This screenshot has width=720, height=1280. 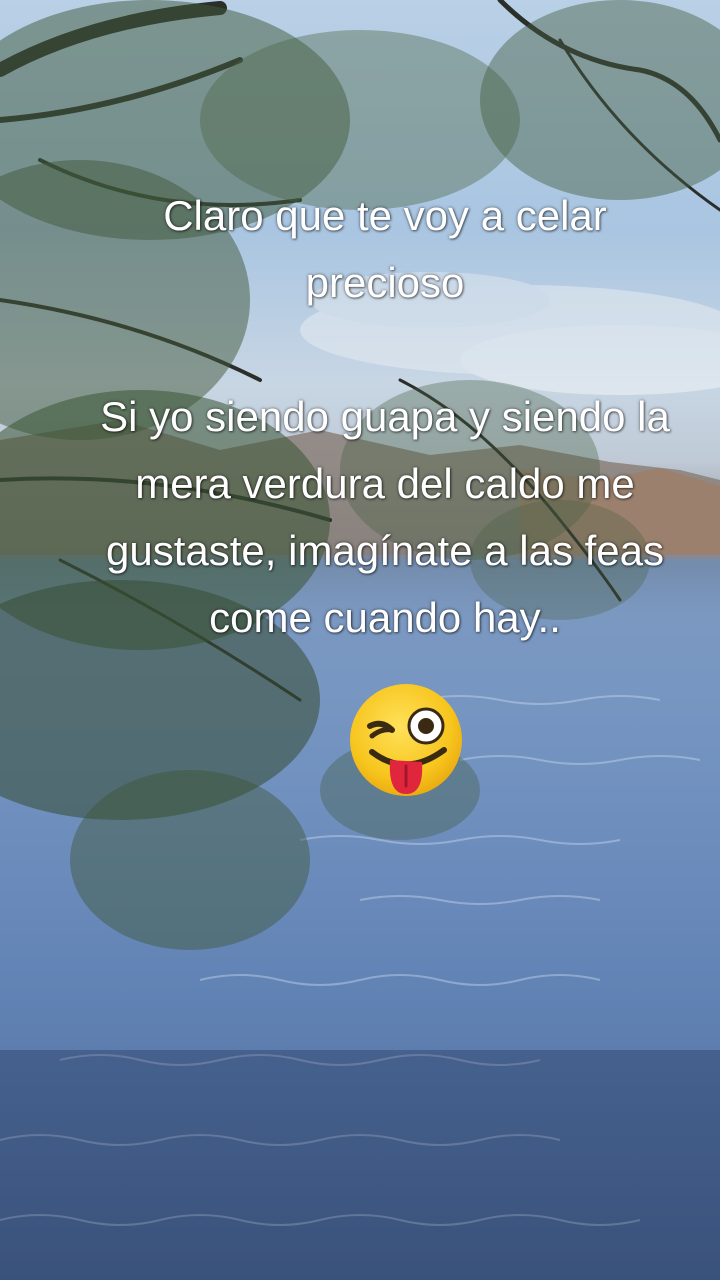 What do you see at coordinates (385, 550) in the screenshot?
I see `caption-line: gustaste, imagínate a las feas` at bounding box center [385, 550].